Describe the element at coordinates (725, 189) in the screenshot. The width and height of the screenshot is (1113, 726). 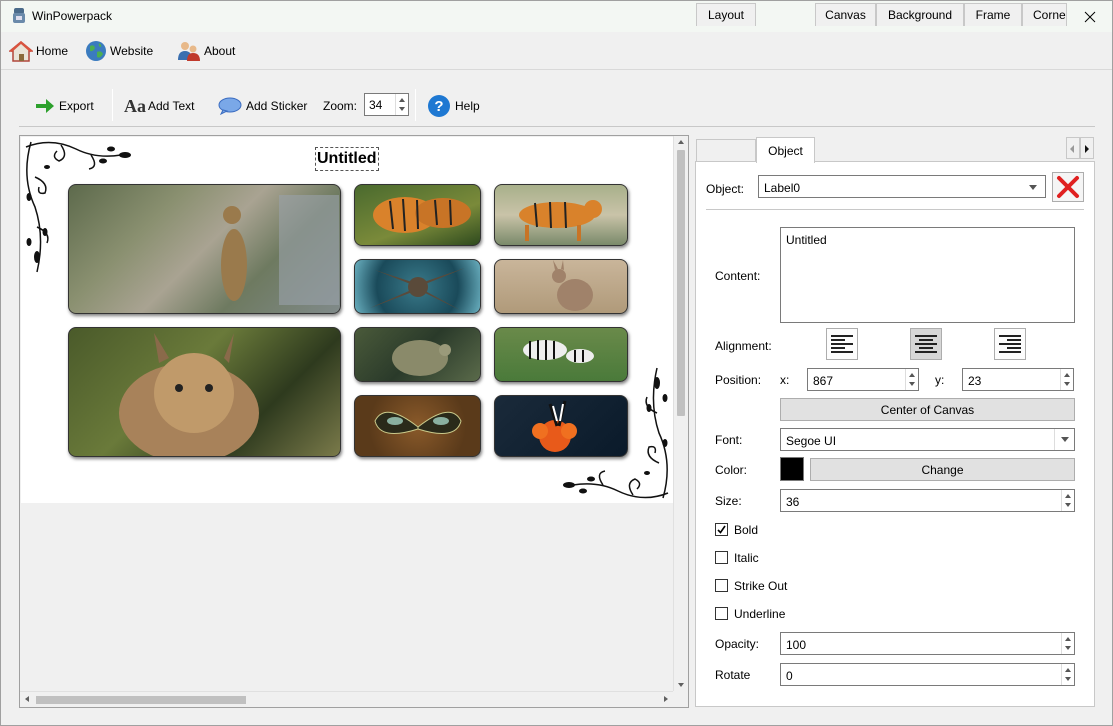
I see `object-label: Object:` at that location.